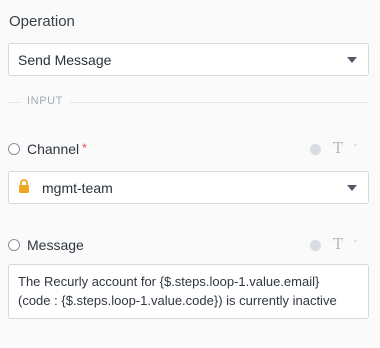 The image size is (380, 348). Describe the element at coordinates (14, 149) in the screenshot. I see `channel-radio` at that location.